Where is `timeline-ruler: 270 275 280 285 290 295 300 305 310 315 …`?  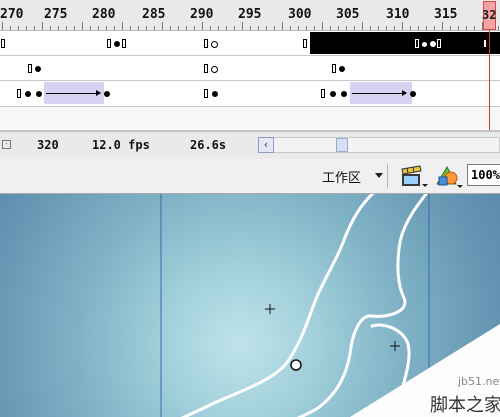 timeline-ruler: 270 275 280 285 290 295 300 305 310 315 … is located at coordinates (250, 15).